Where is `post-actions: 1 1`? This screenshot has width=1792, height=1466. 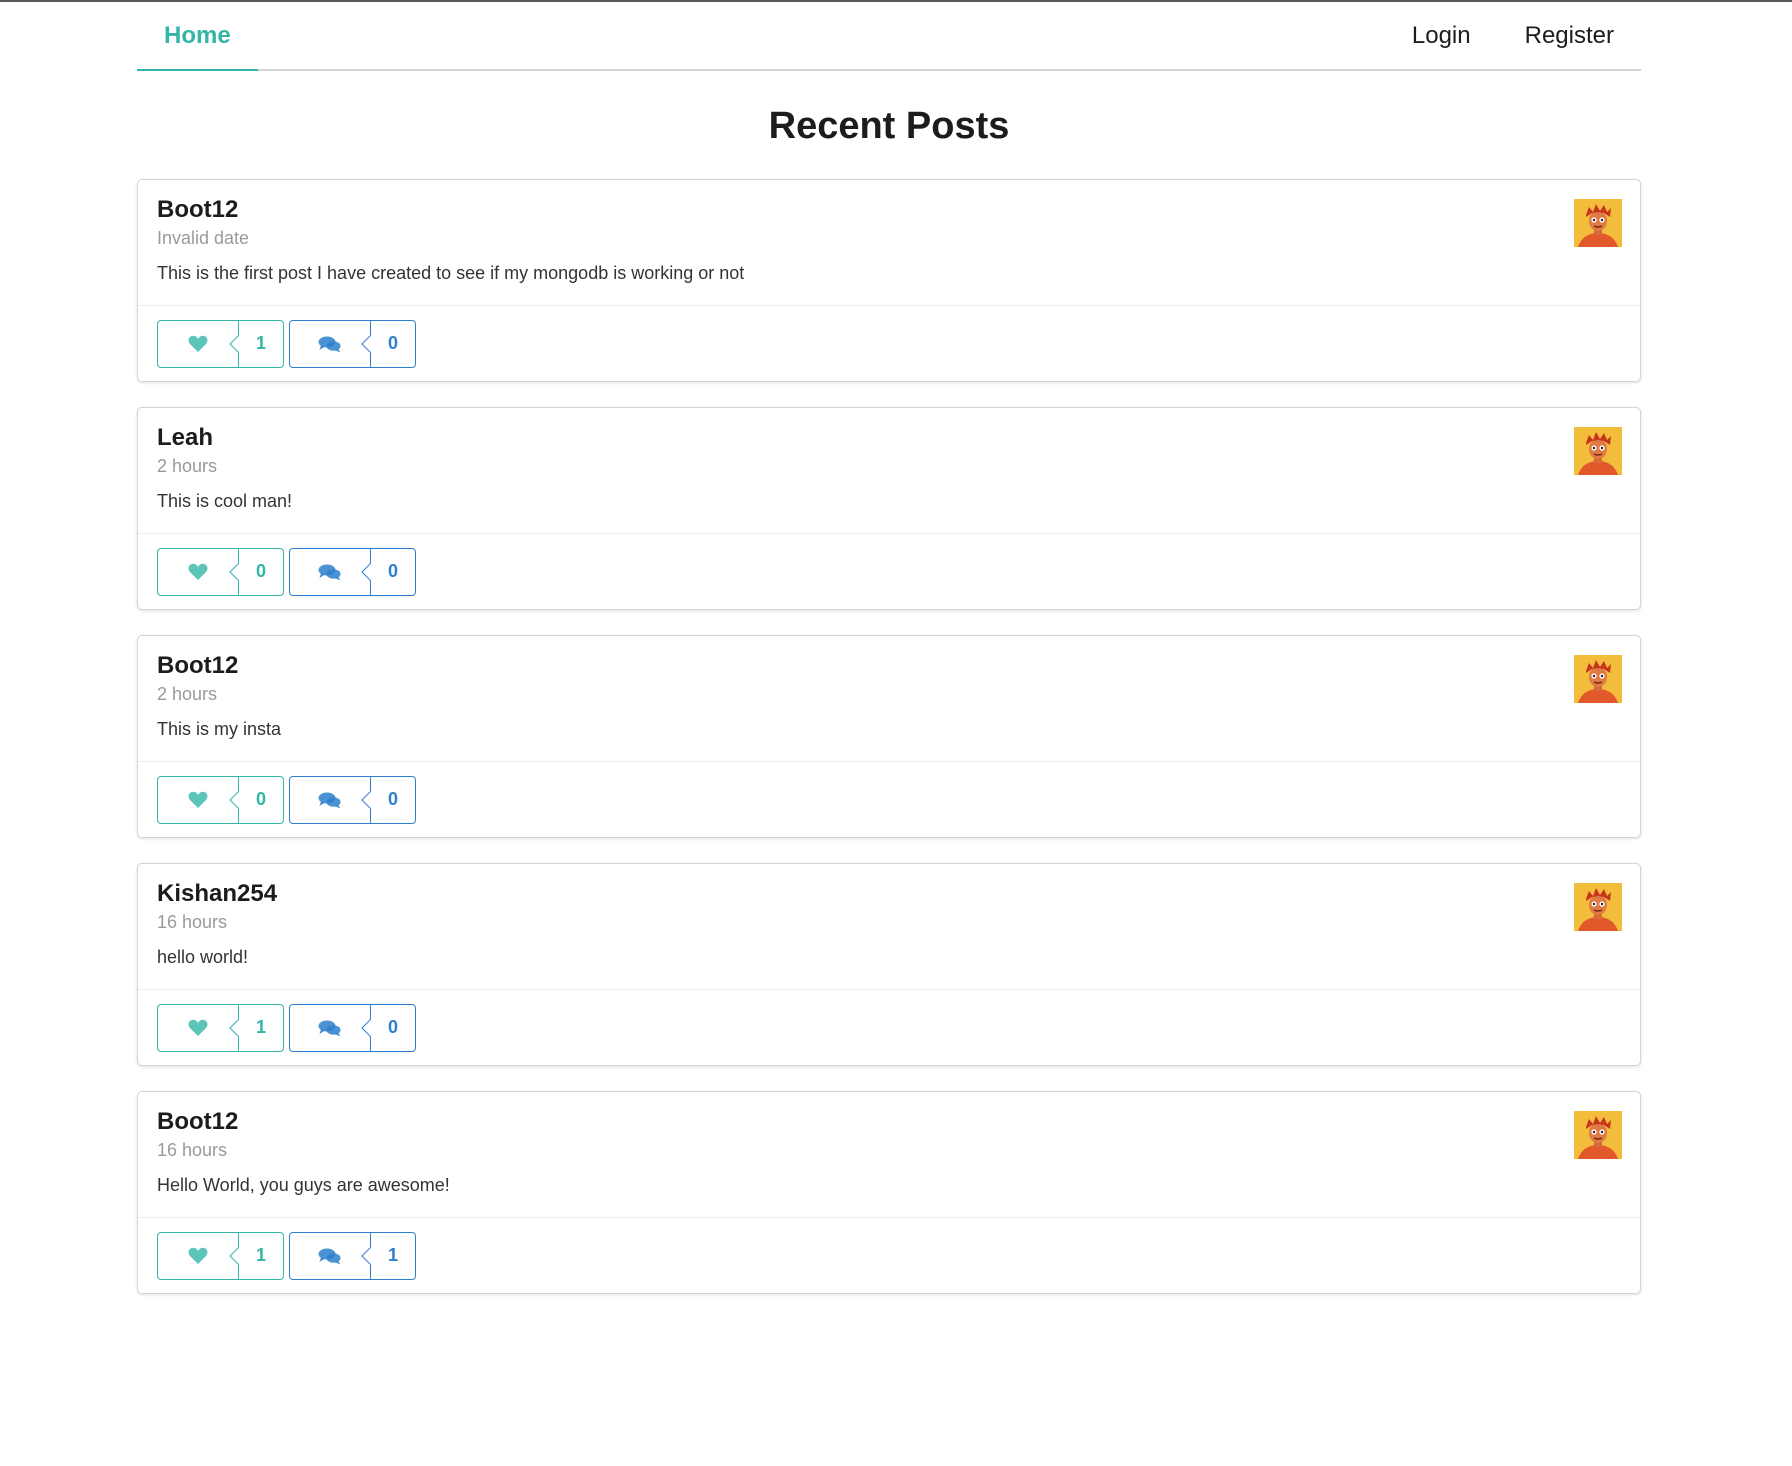
post-actions: 1 1 is located at coordinates (889, 1255).